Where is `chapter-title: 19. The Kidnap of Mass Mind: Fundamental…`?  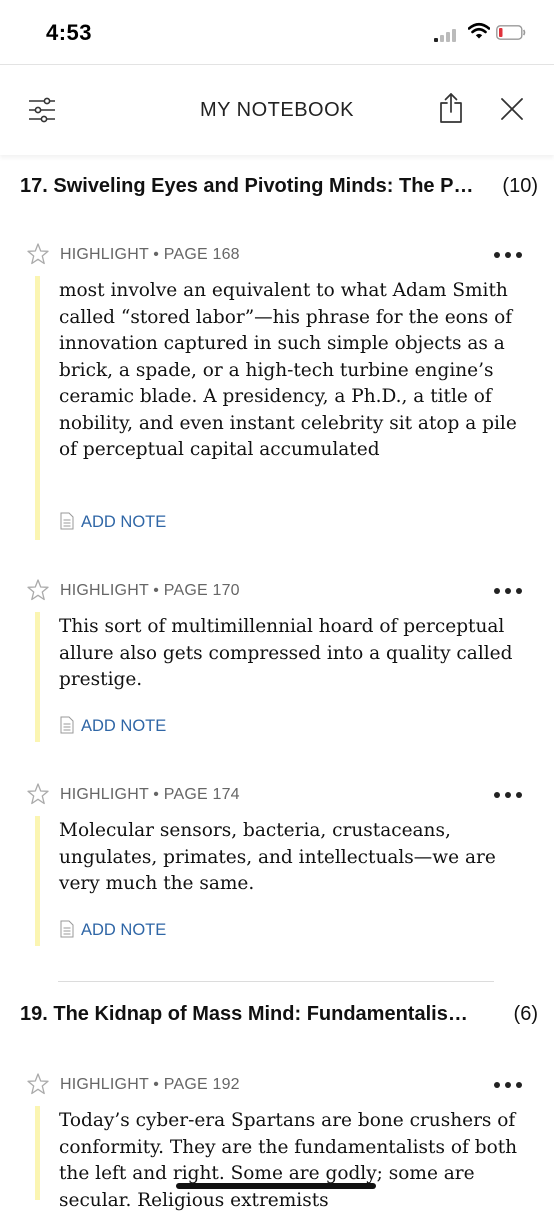 chapter-title: 19. The Kidnap of Mass Mind: Fundamental… is located at coordinates (249, 1014).